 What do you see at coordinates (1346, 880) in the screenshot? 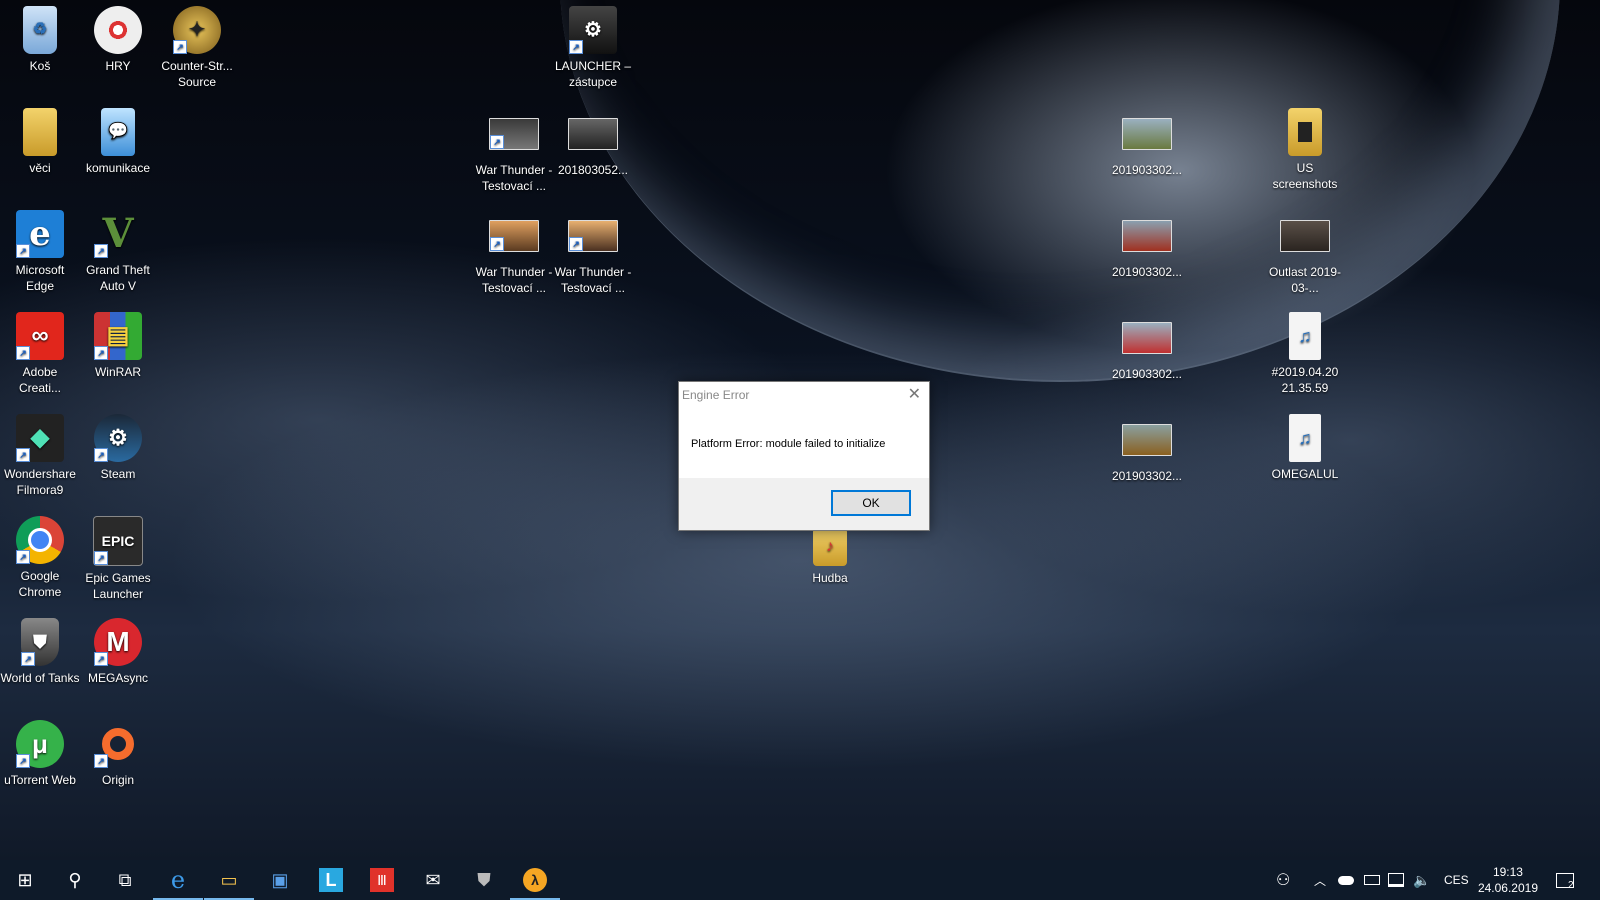
I see `onedrive-button` at bounding box center [1346, 880].